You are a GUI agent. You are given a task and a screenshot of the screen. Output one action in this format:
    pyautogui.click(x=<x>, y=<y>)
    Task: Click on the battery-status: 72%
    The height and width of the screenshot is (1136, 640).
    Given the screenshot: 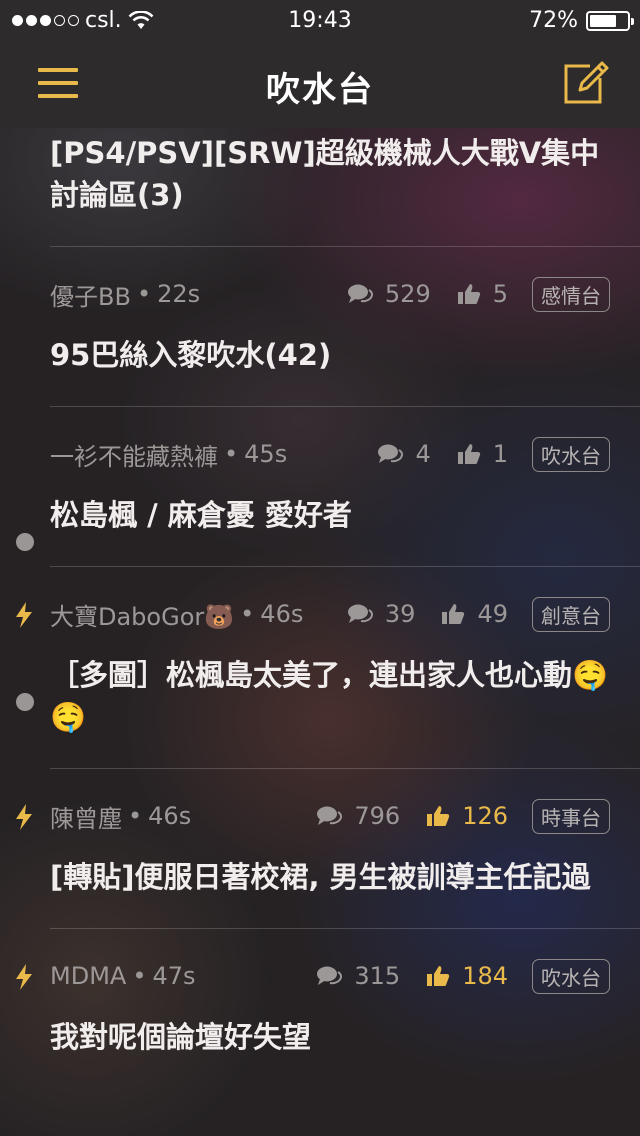 What is the action you would take?
    pyautogui.click(x=581, y=20)
    